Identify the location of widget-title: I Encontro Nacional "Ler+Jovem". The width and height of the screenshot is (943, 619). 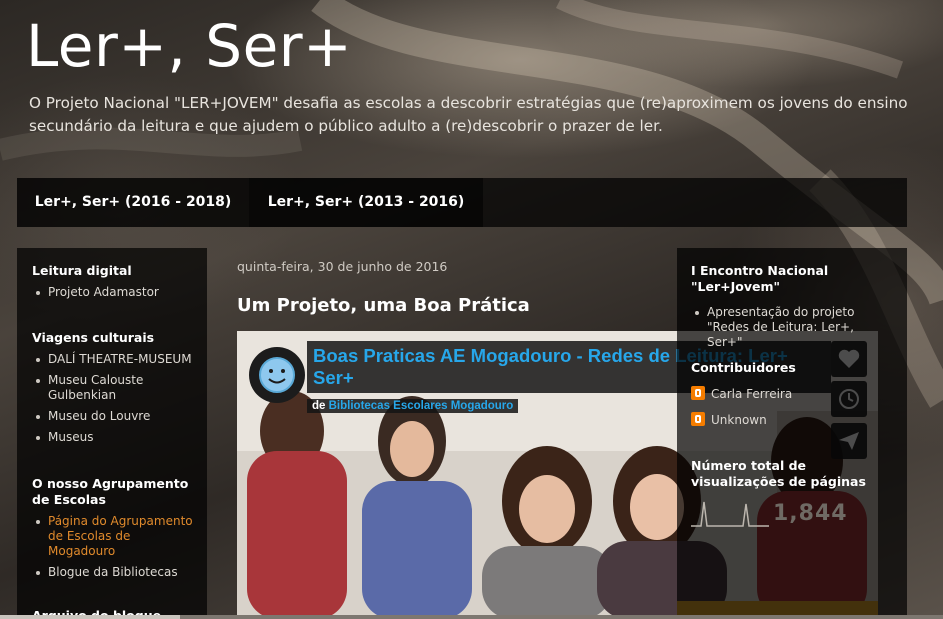
(760, 278).